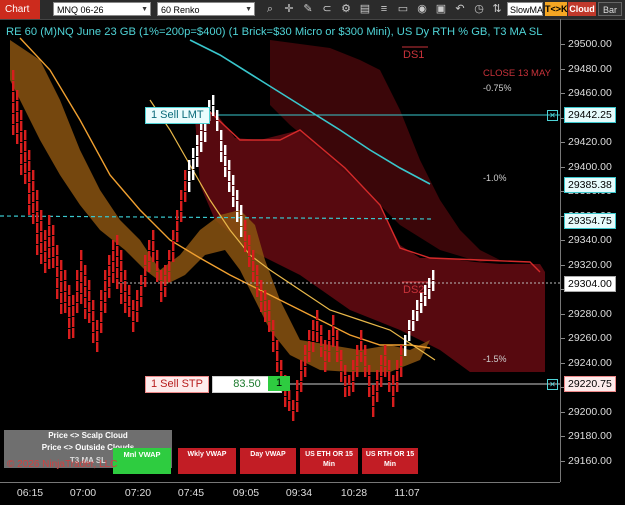  I want to click on instrument-select: MNQ 06-26 ▼, so click(102, 9).